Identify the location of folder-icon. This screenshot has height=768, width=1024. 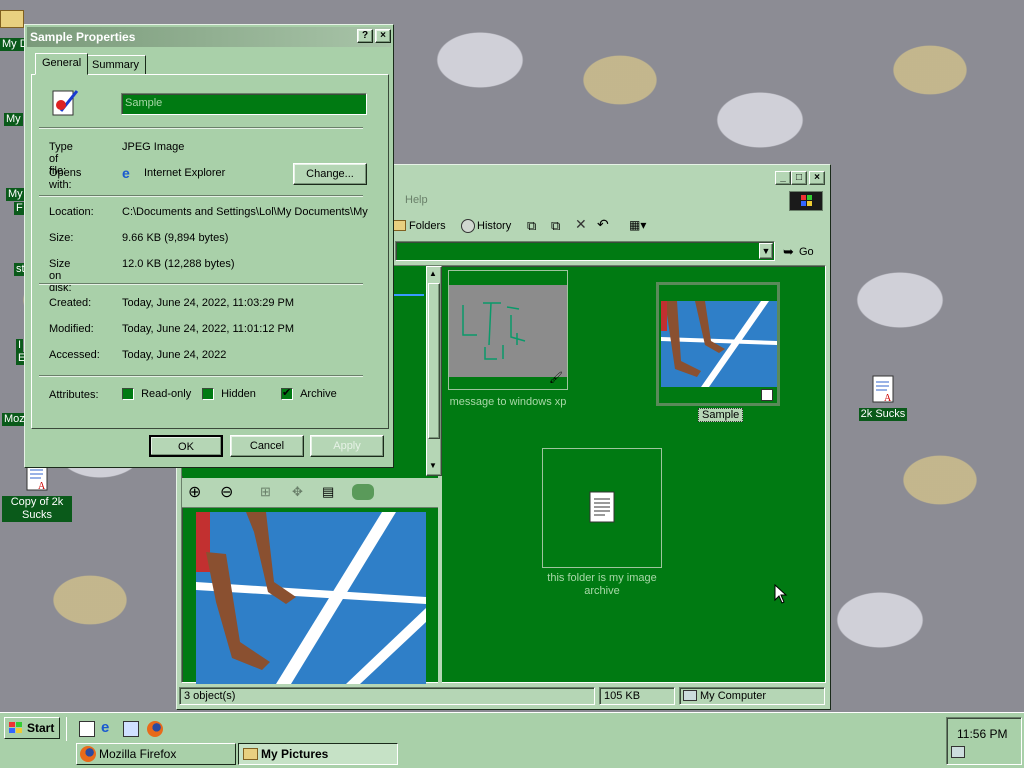
(12, 19).